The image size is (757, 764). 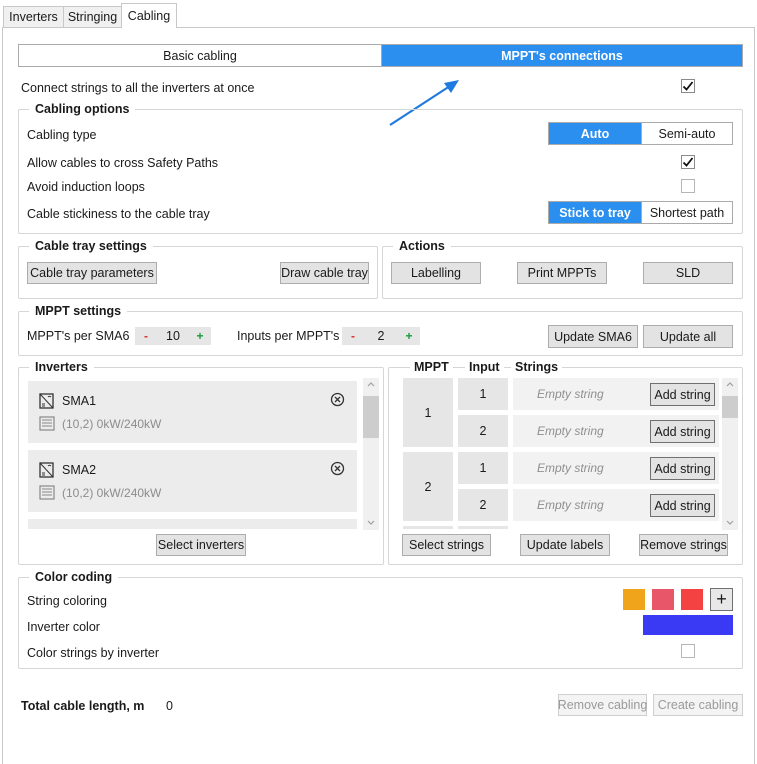 I want to click on inverters-title: Inverters, so click(x=61, y=367).